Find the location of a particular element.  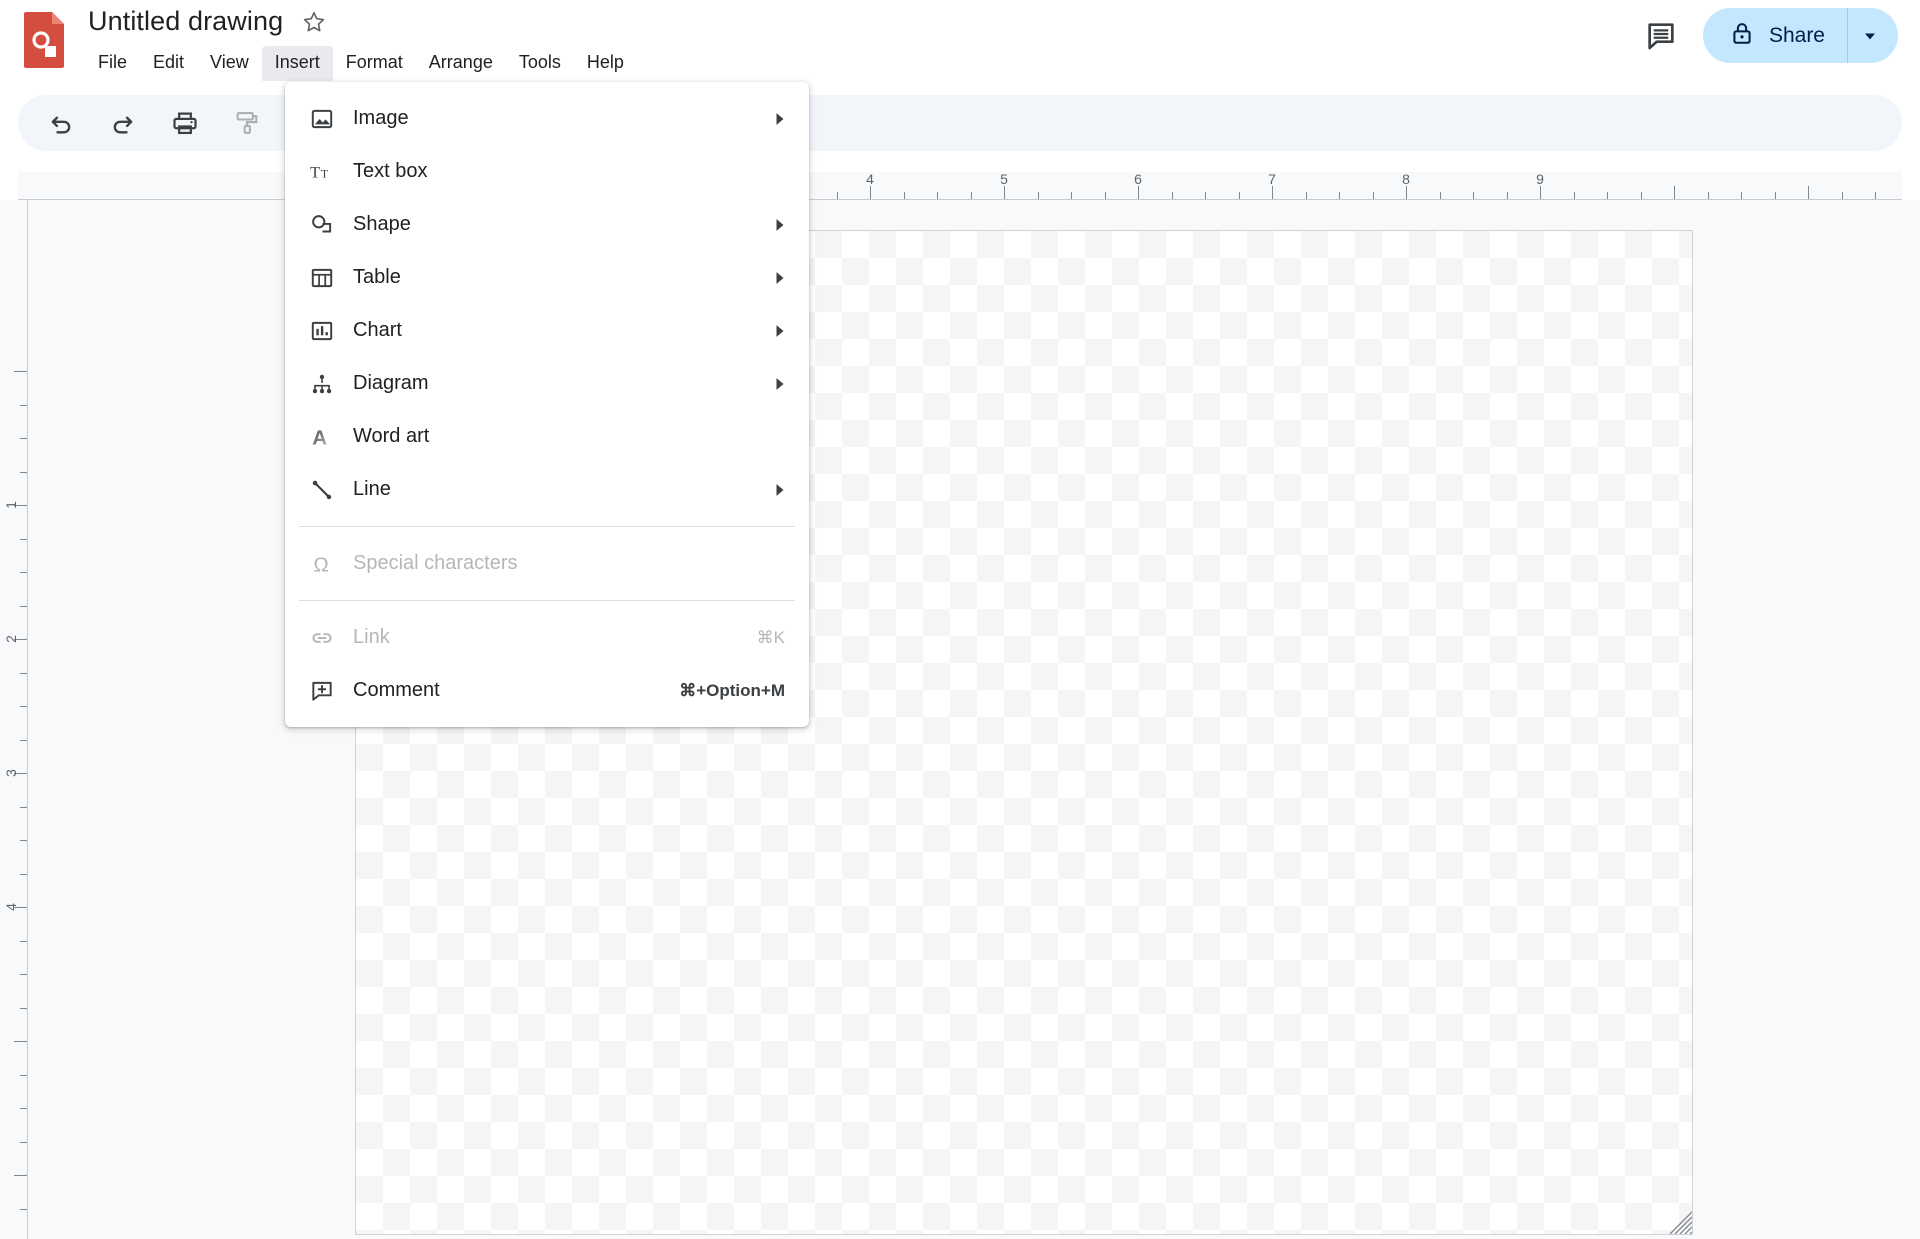

redo-icon is located at coordinates (123, 123).